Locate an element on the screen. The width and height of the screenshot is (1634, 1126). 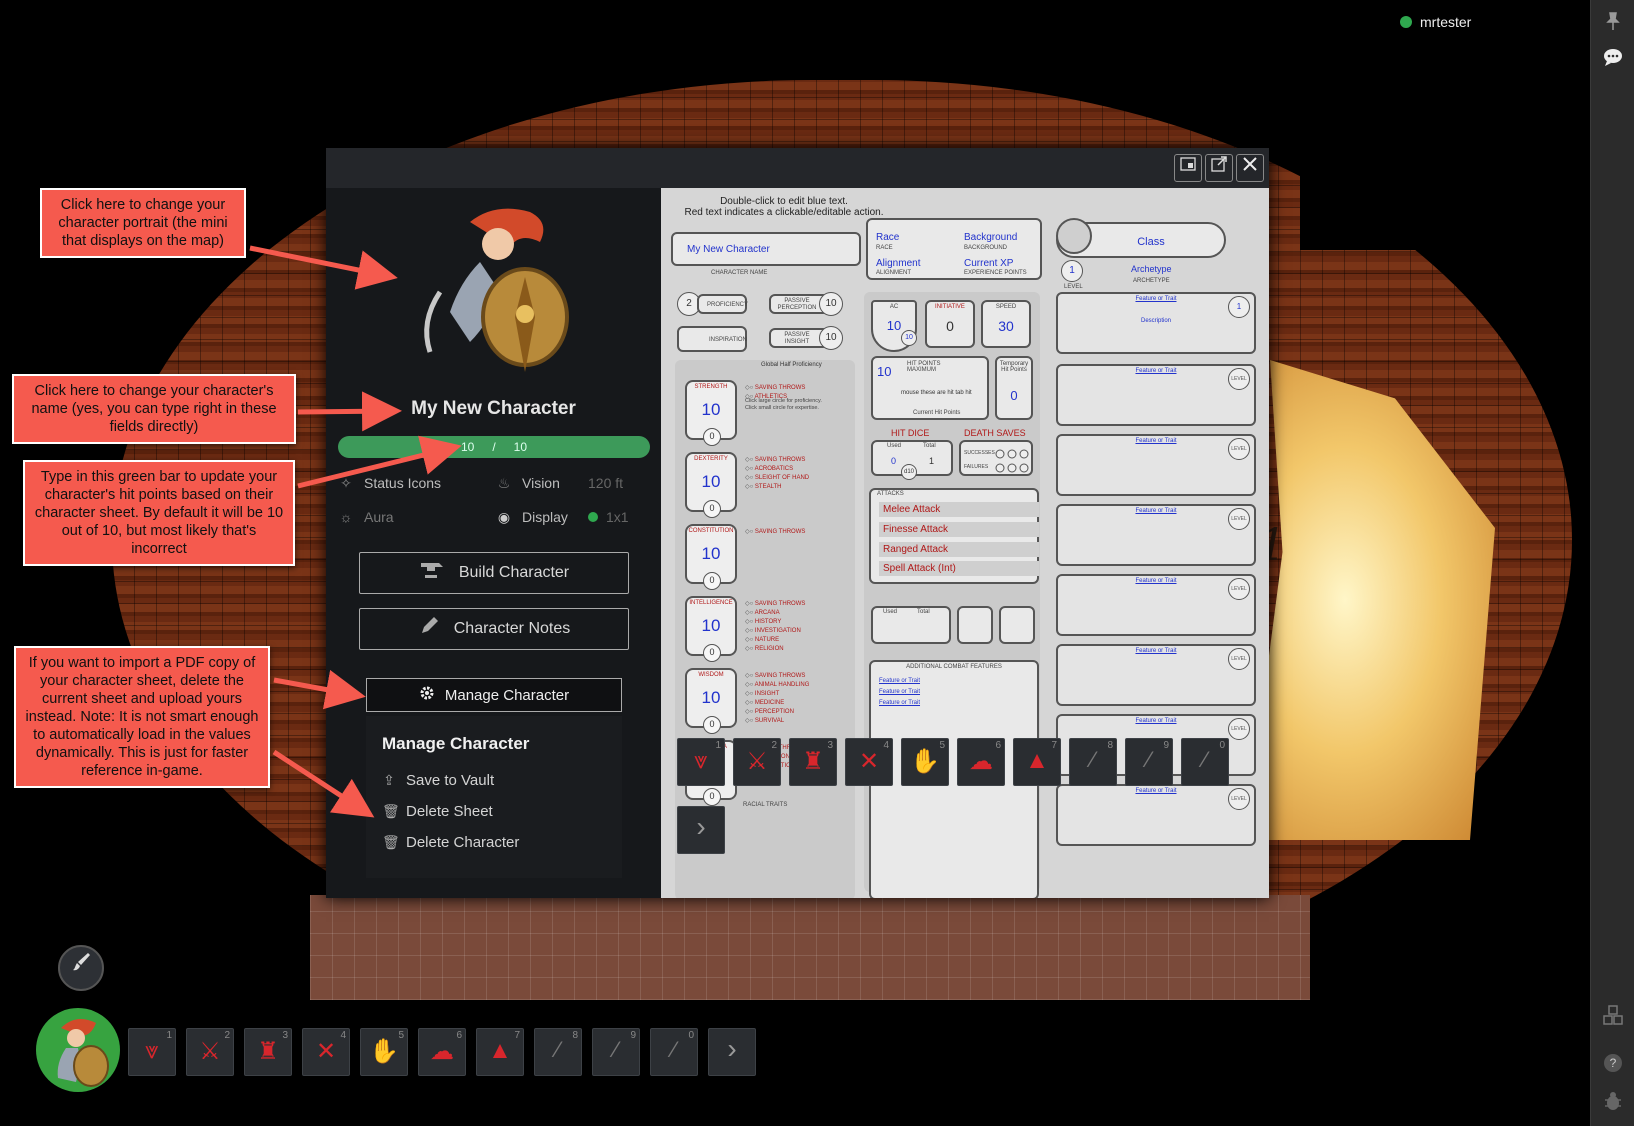
sheet-hp-max: 10 is located at coordinates (884, 371).